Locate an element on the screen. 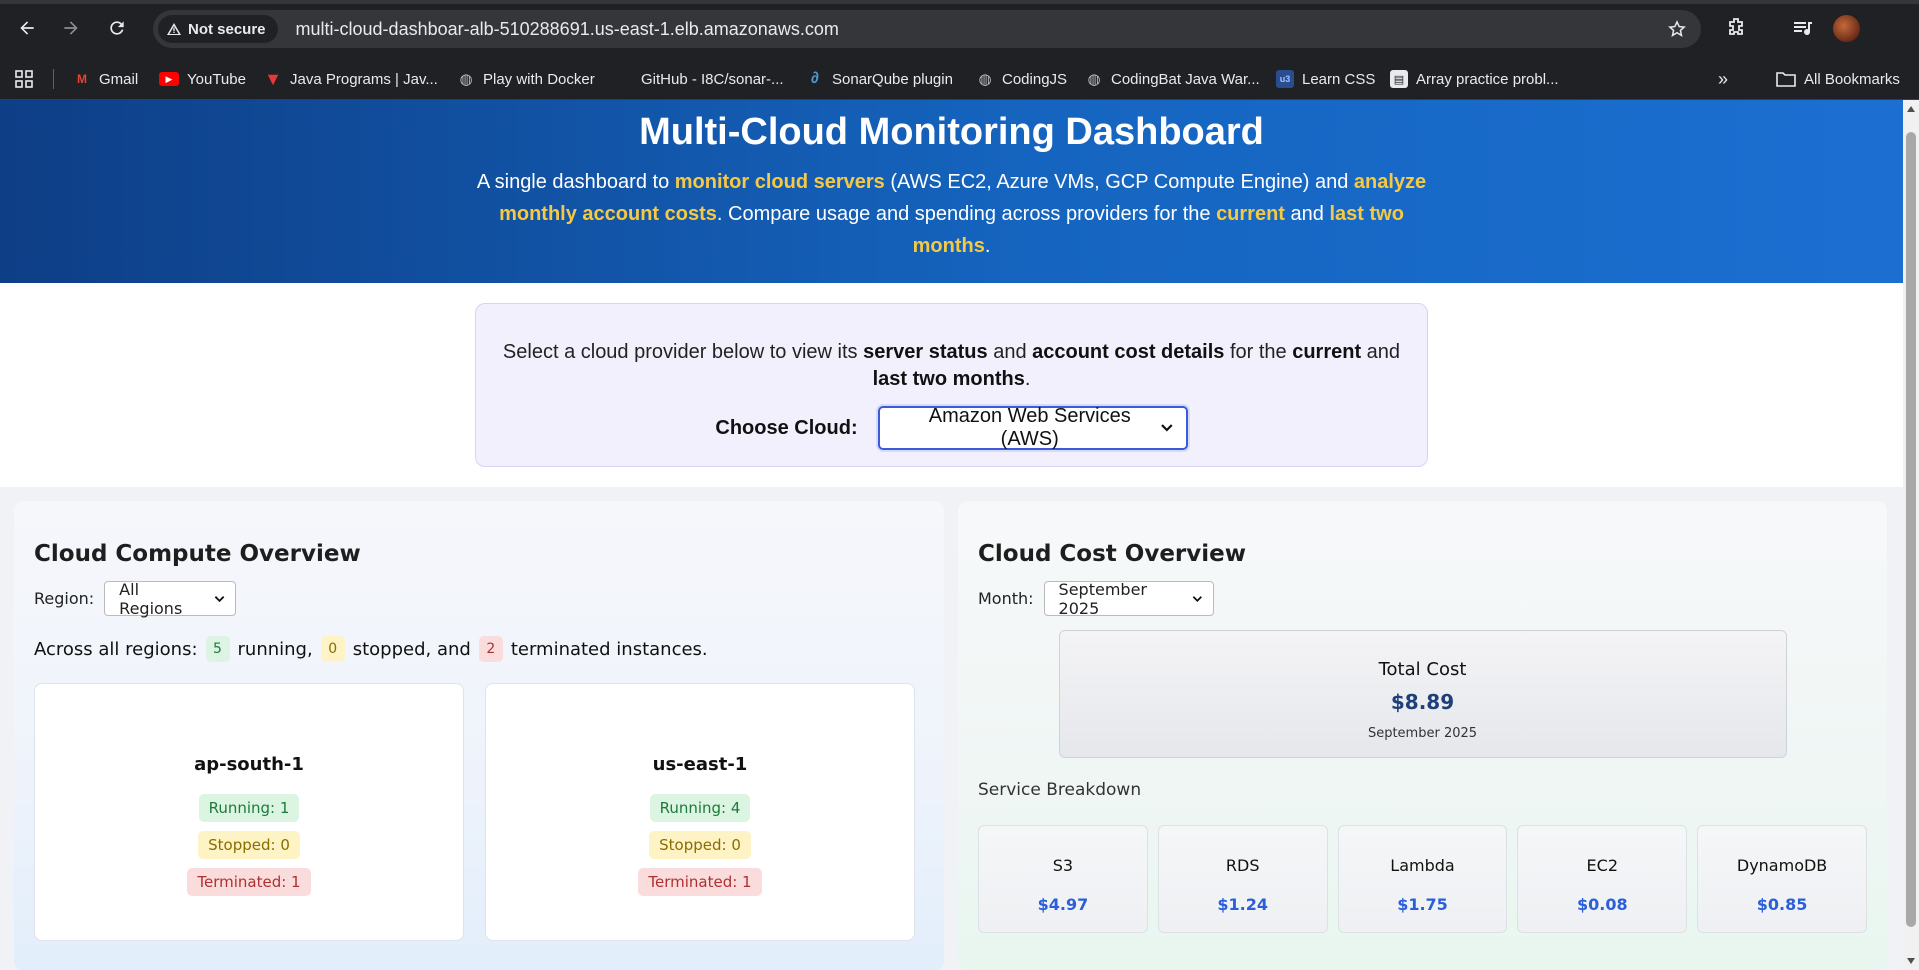 The height and width of the screenshot is (970, 1919). bookmark-star-icon is located at coordinates (1677, 29).